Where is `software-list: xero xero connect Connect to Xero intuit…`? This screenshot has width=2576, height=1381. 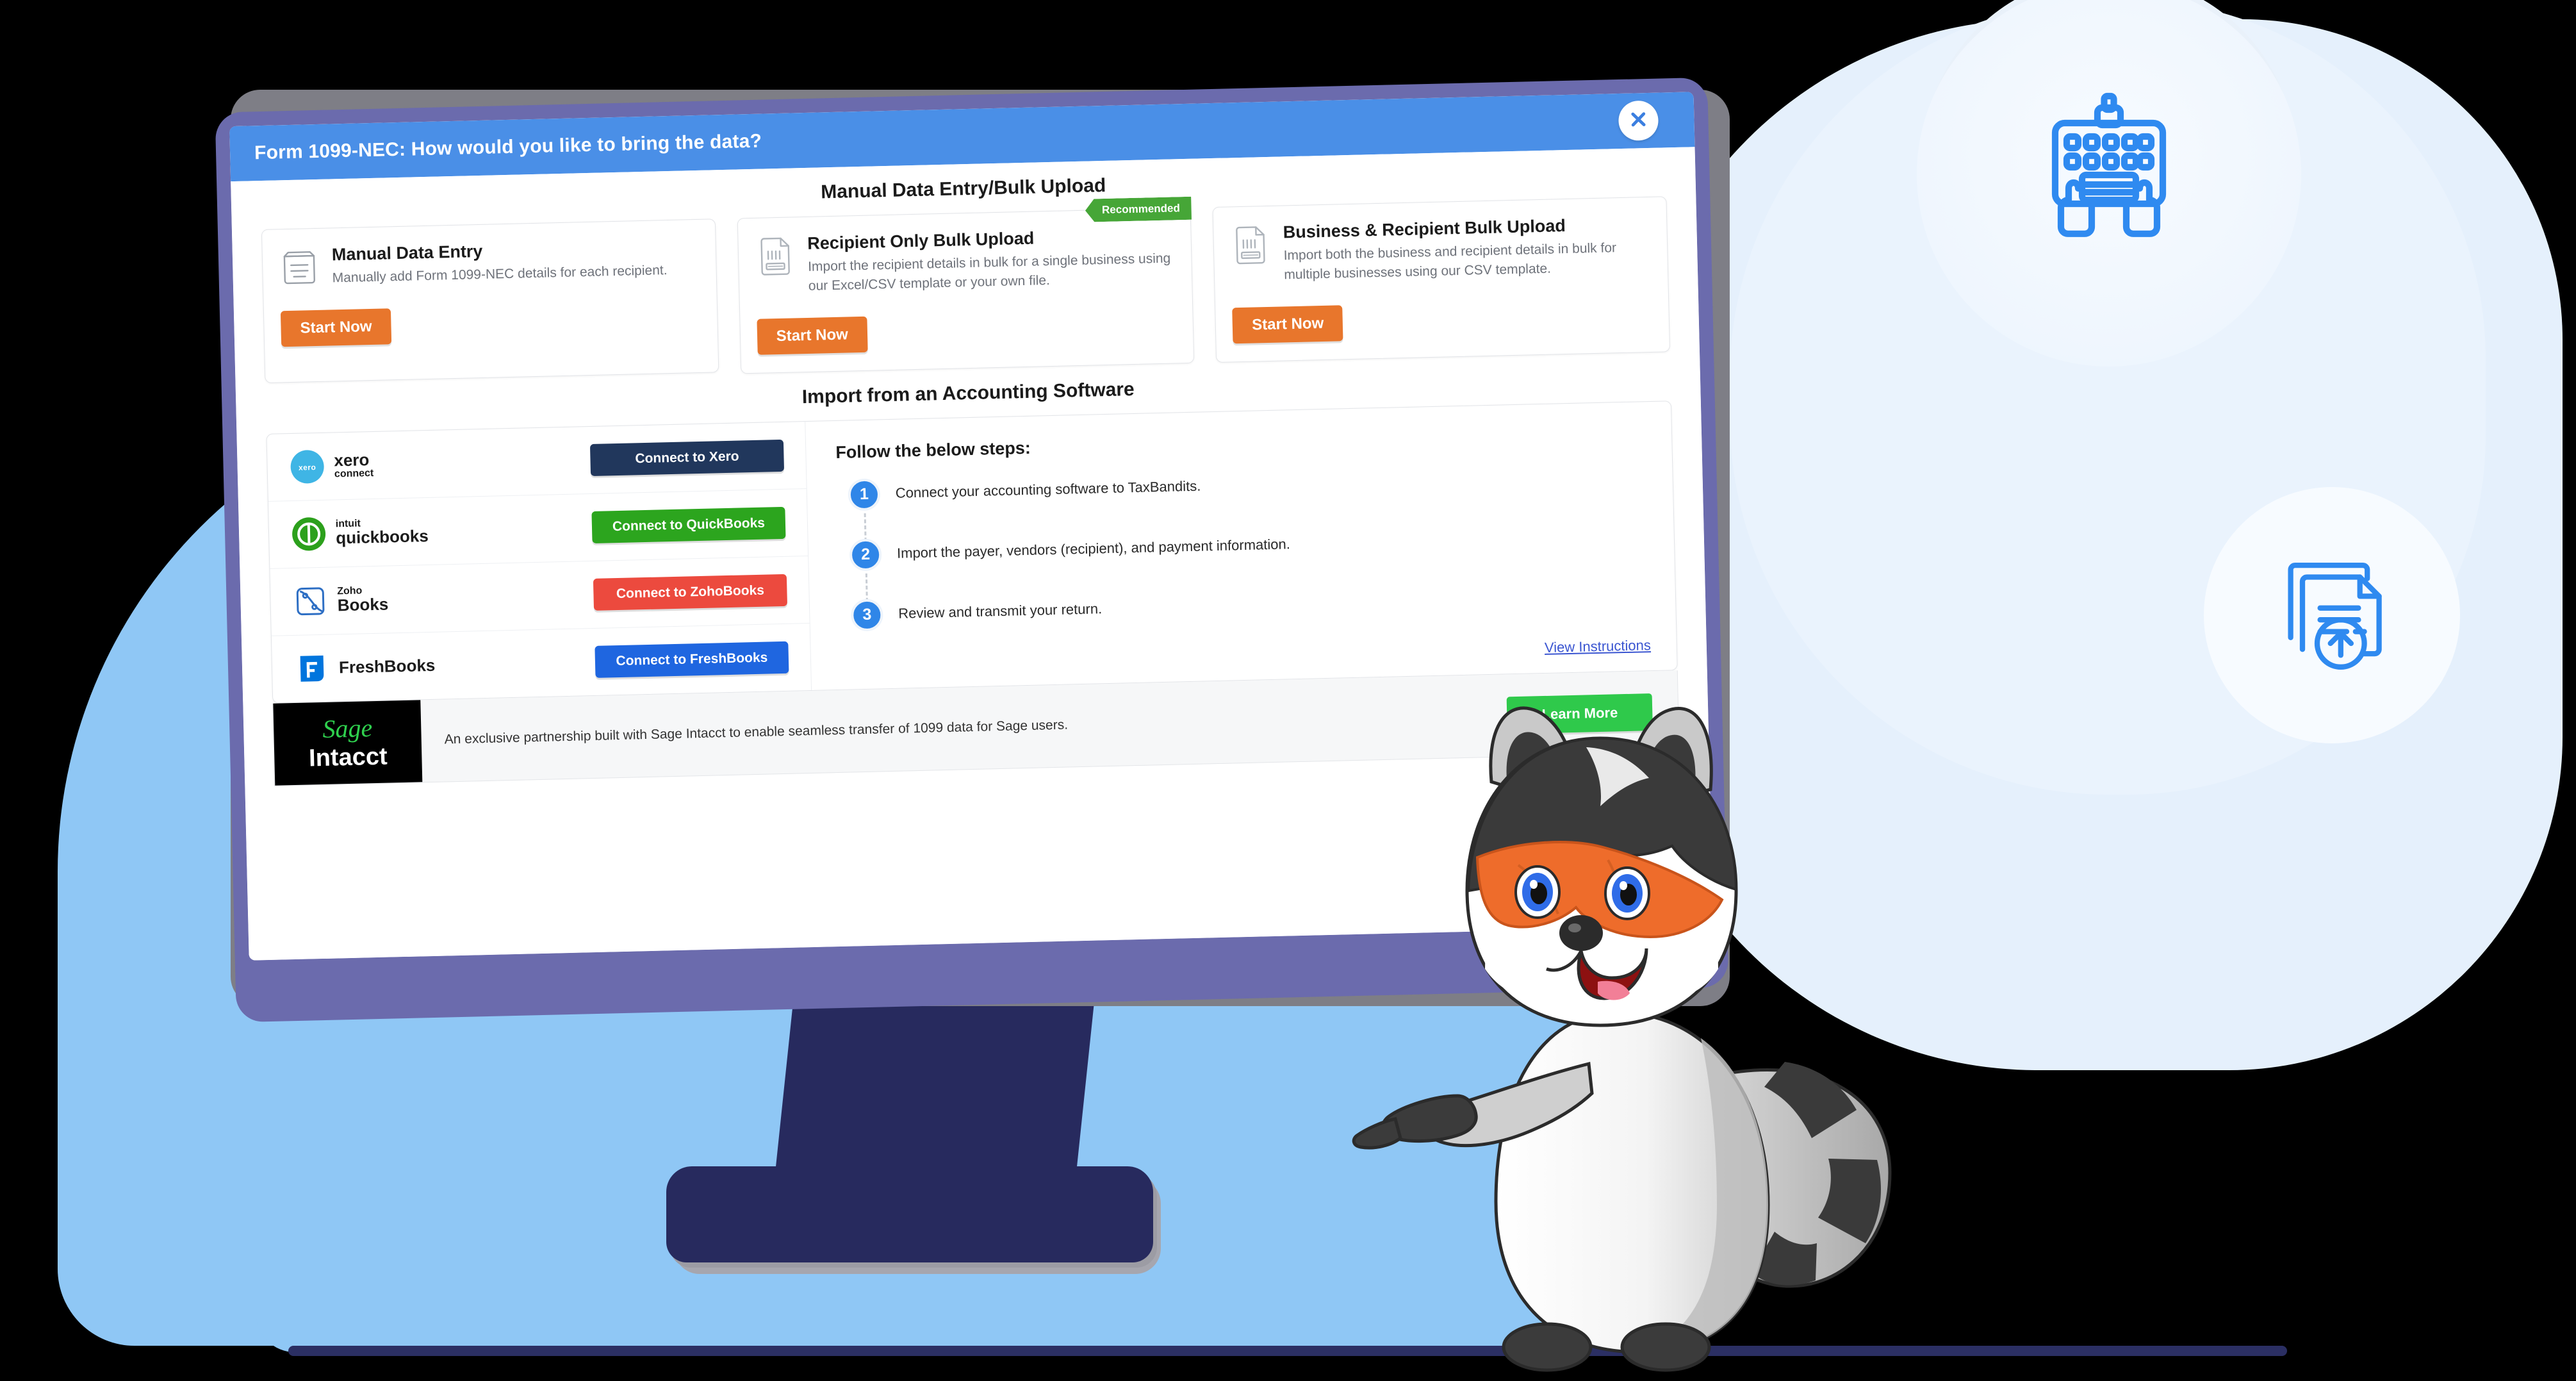 software-list: xero xero connect Connect to Xero intuit… is located at coordinates (539, 562).